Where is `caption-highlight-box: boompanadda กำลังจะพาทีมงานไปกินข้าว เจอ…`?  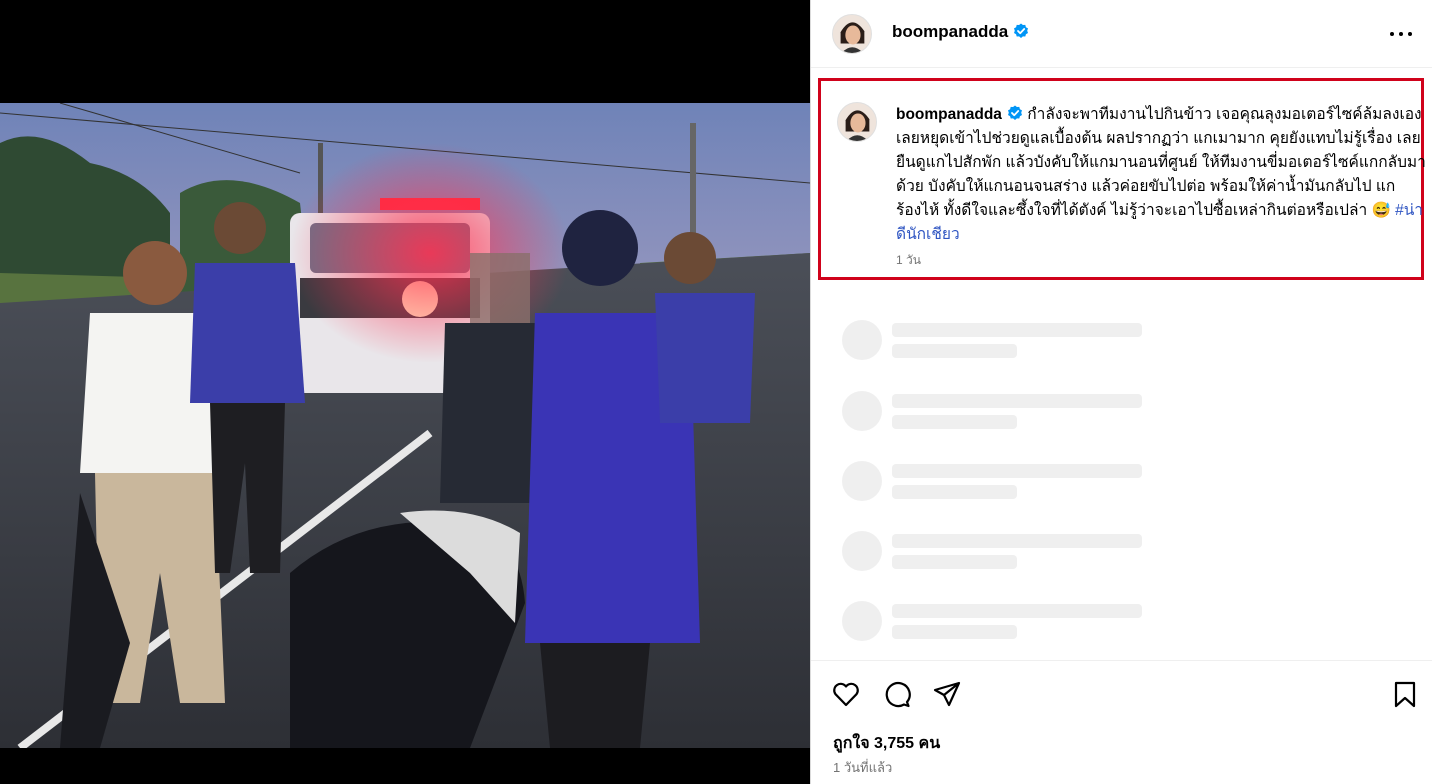 caption-highlight-box: boompanadda กำลังจะพาทีมงานไปกินข้าว เจอ… is located at coordinates (1122, 179).